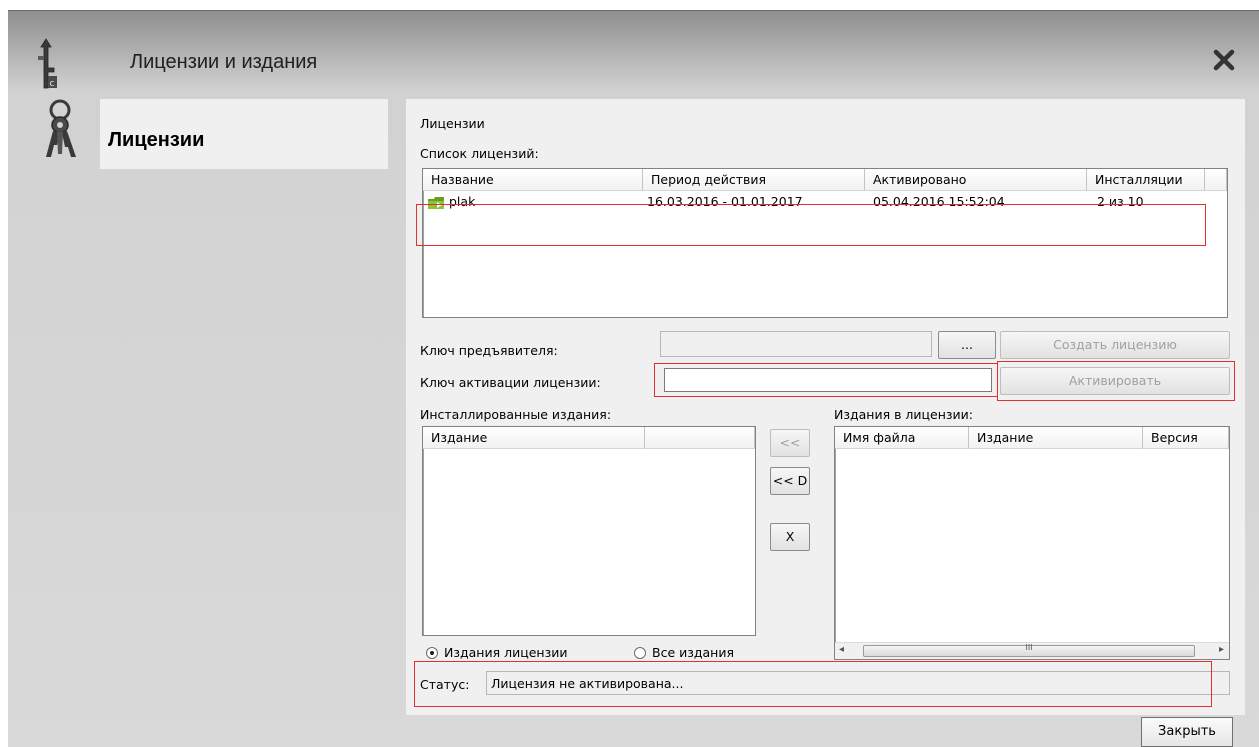 This screenshot has height=747, width=1259. I want to click on close-button: Закрыть, so click(1187, 732).